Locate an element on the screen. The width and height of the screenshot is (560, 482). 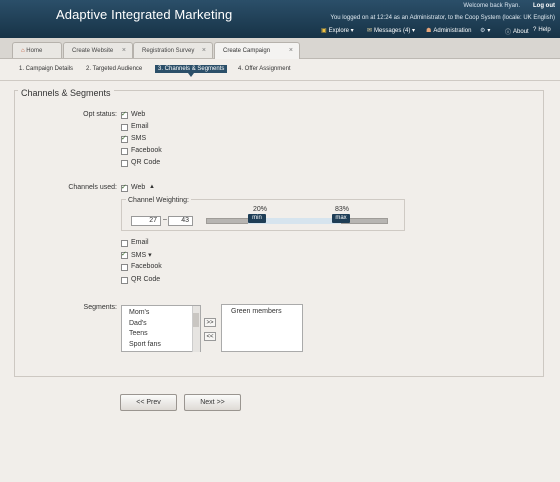
opt-qrcode-label: QR Code is located at coordinates (146, 162).